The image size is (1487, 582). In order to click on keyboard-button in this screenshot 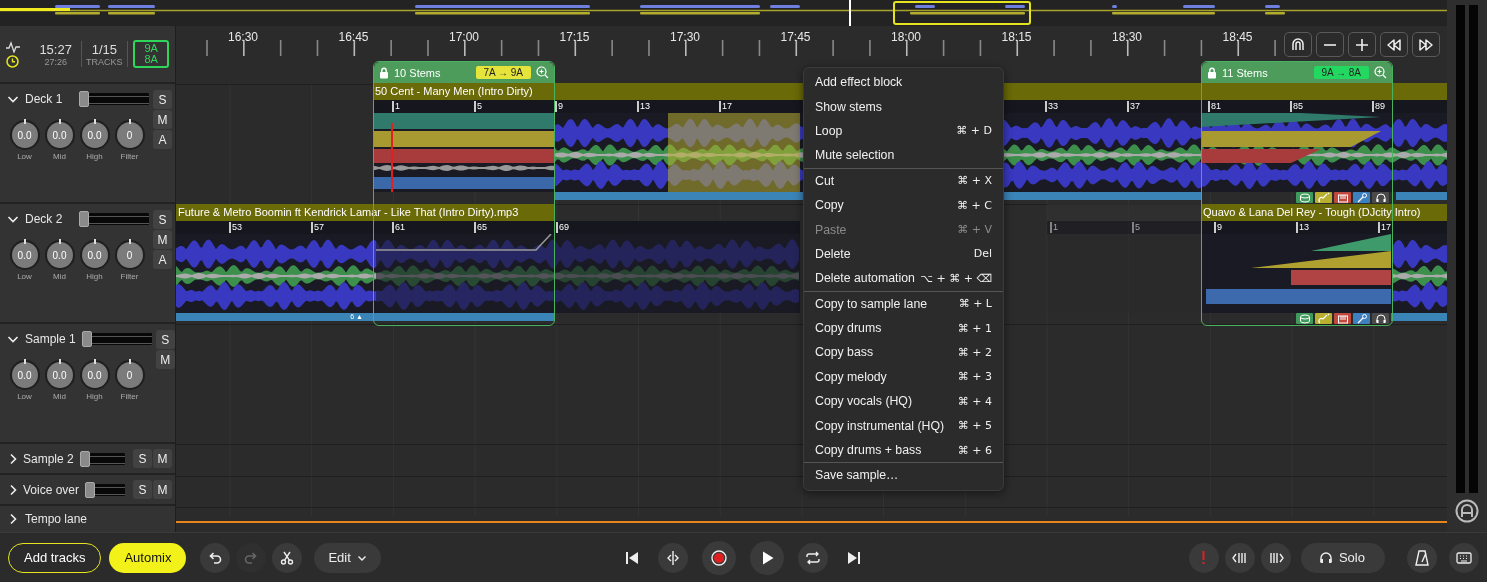, I will do `click(1464, 557)`.